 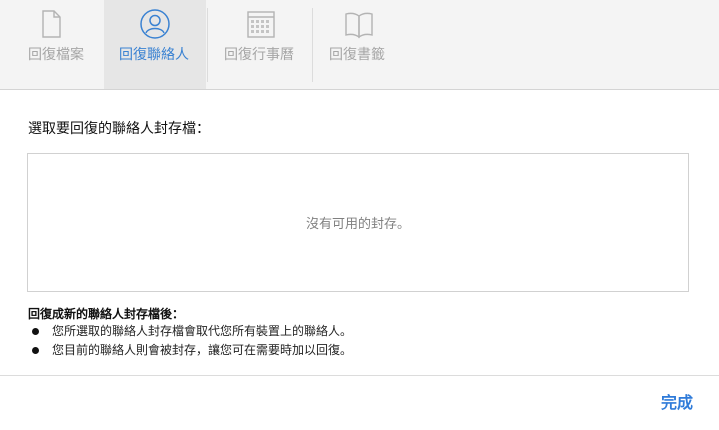 I want to click on empty-state-text: 沒有可用的封存。, so click(x=357, y=224).